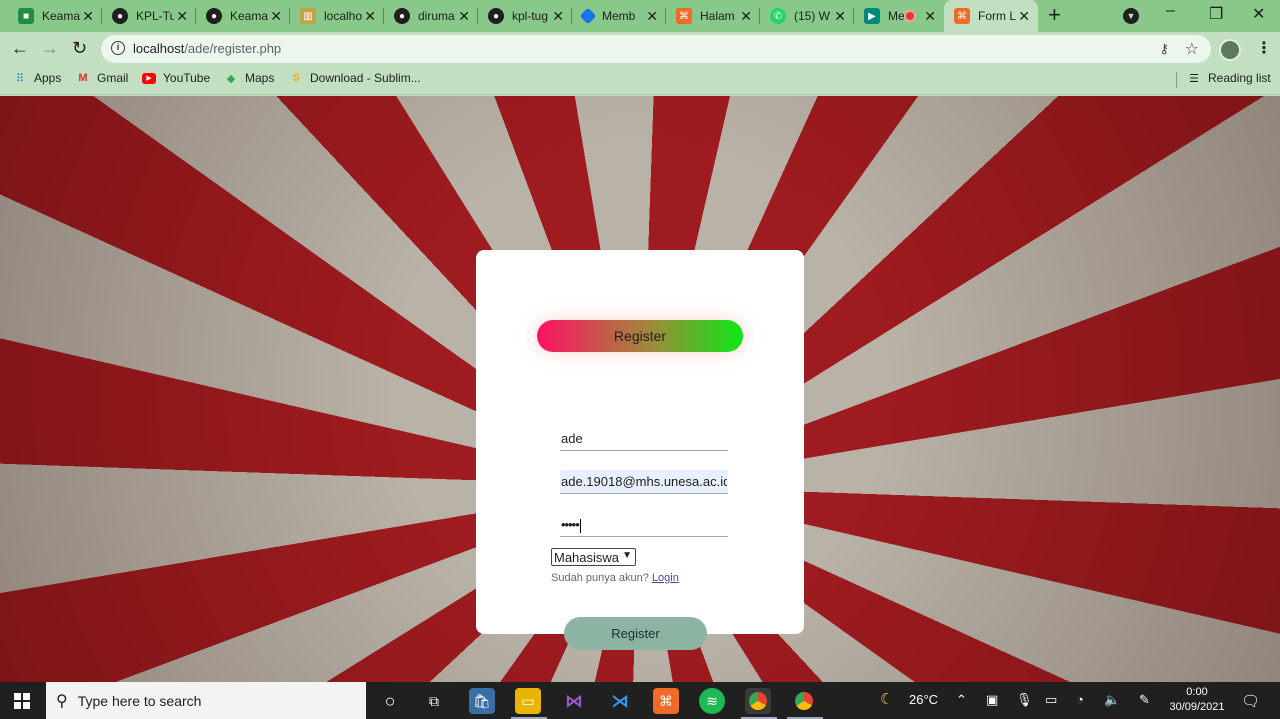  Describe the element at coordinates (644, 525) in the screenshot. I see `password-input: •••••` at that location.